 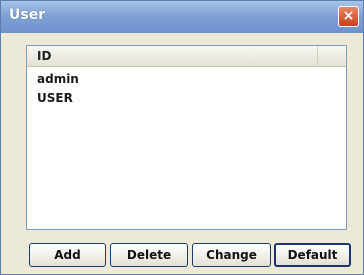 I want to click on list-item: USER, so click(x=55, y=98).